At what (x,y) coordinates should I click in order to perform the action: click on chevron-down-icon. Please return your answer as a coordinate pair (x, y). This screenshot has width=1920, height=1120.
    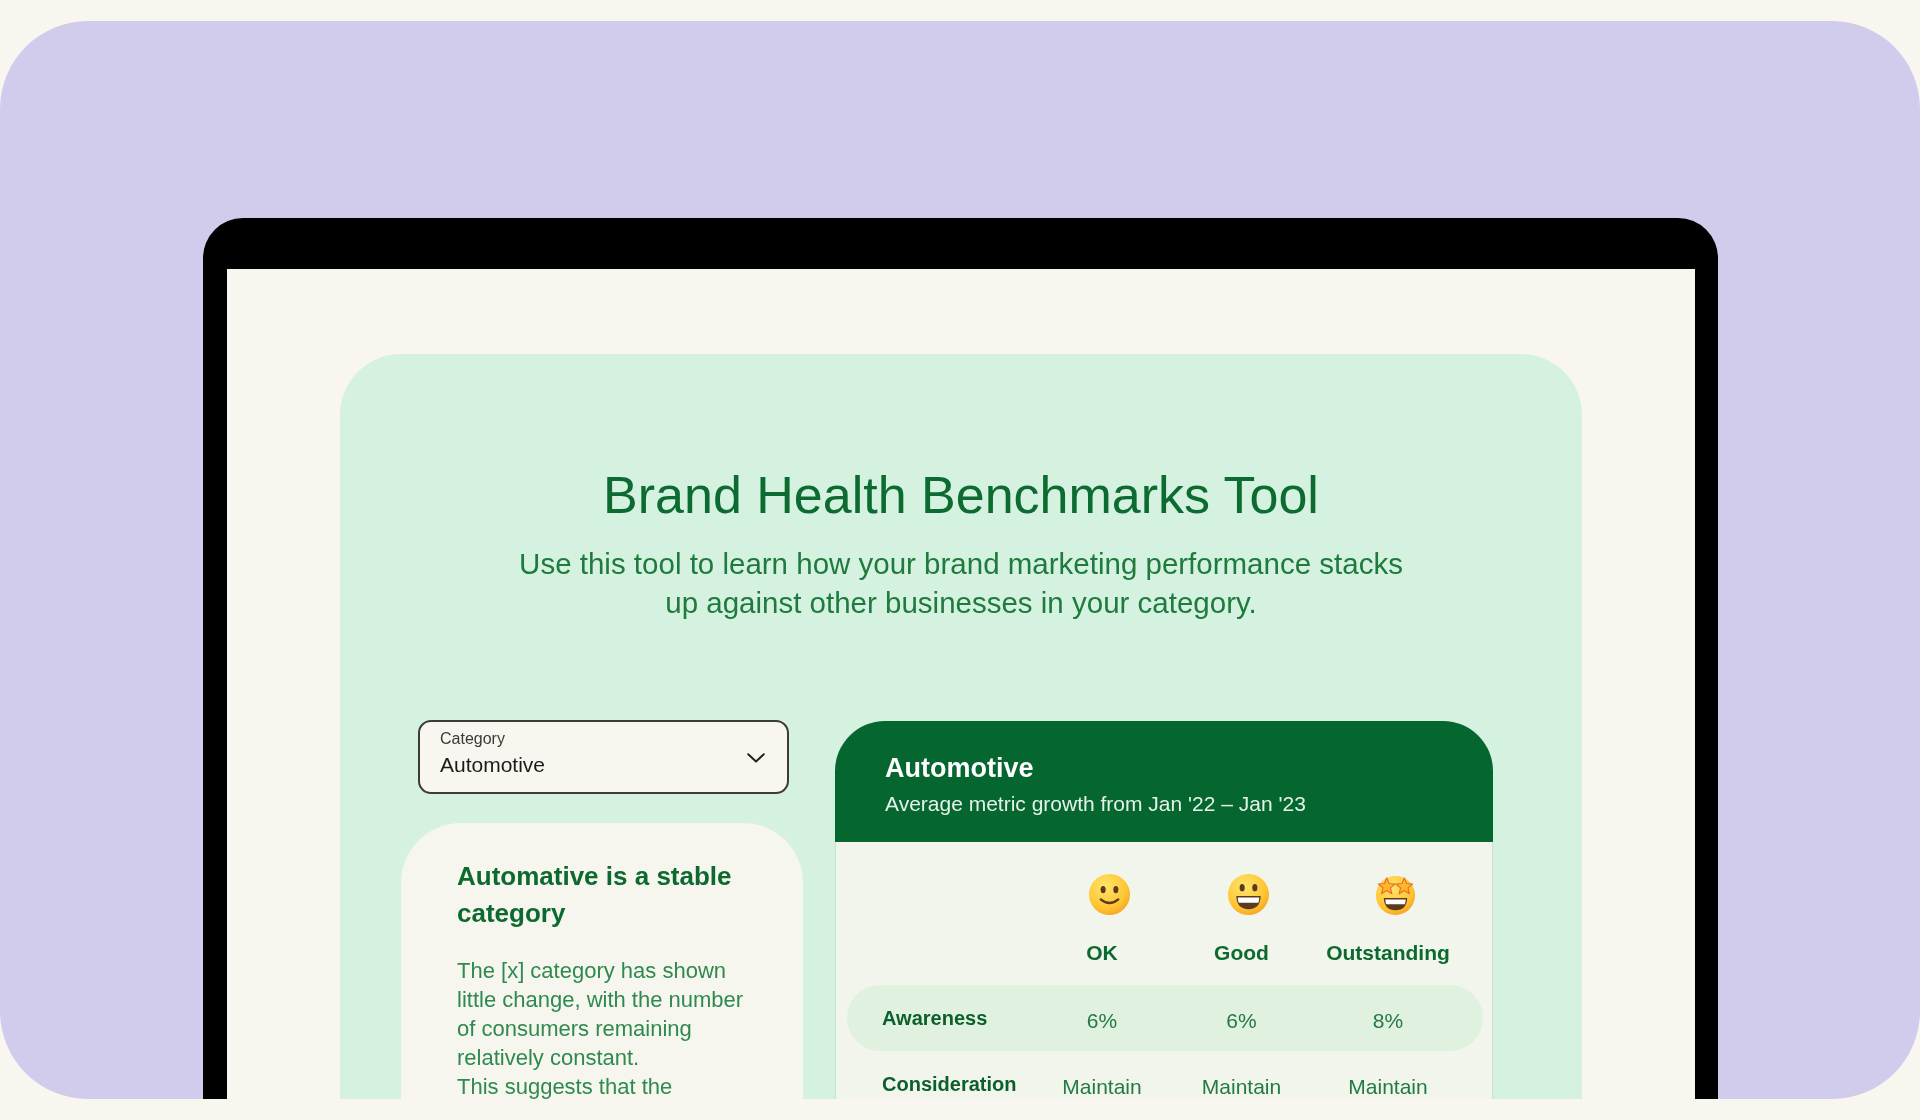
    Looking at the image, I should click on (756, 758).